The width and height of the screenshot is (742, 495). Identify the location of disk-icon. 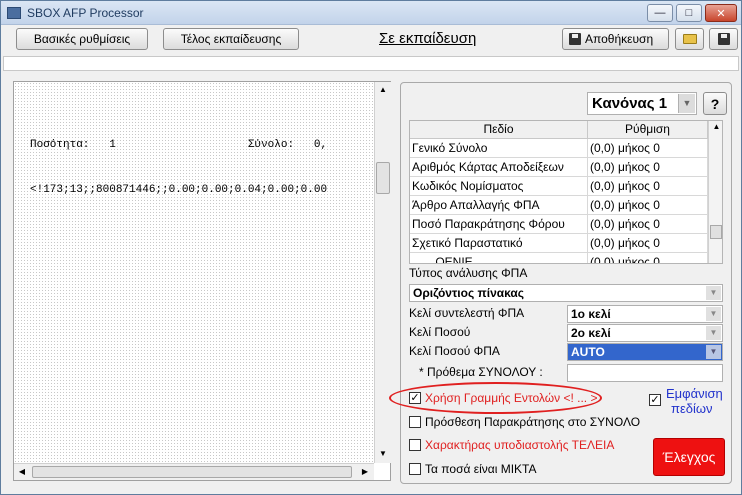
(723, 39).